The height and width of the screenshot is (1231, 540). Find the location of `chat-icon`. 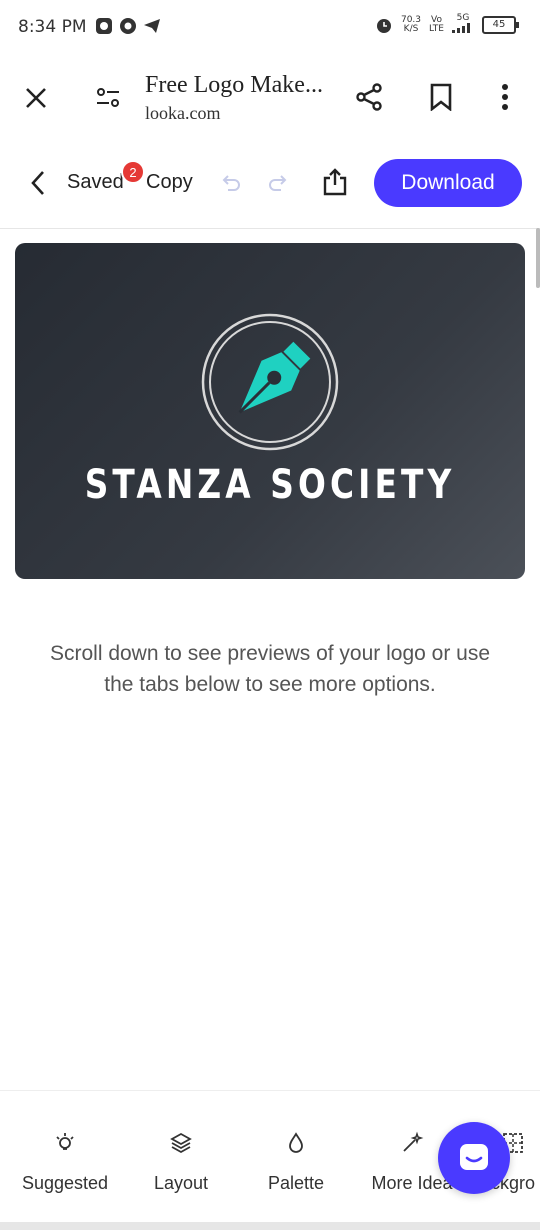

chat-icon is located at coordinates (474, 1157).